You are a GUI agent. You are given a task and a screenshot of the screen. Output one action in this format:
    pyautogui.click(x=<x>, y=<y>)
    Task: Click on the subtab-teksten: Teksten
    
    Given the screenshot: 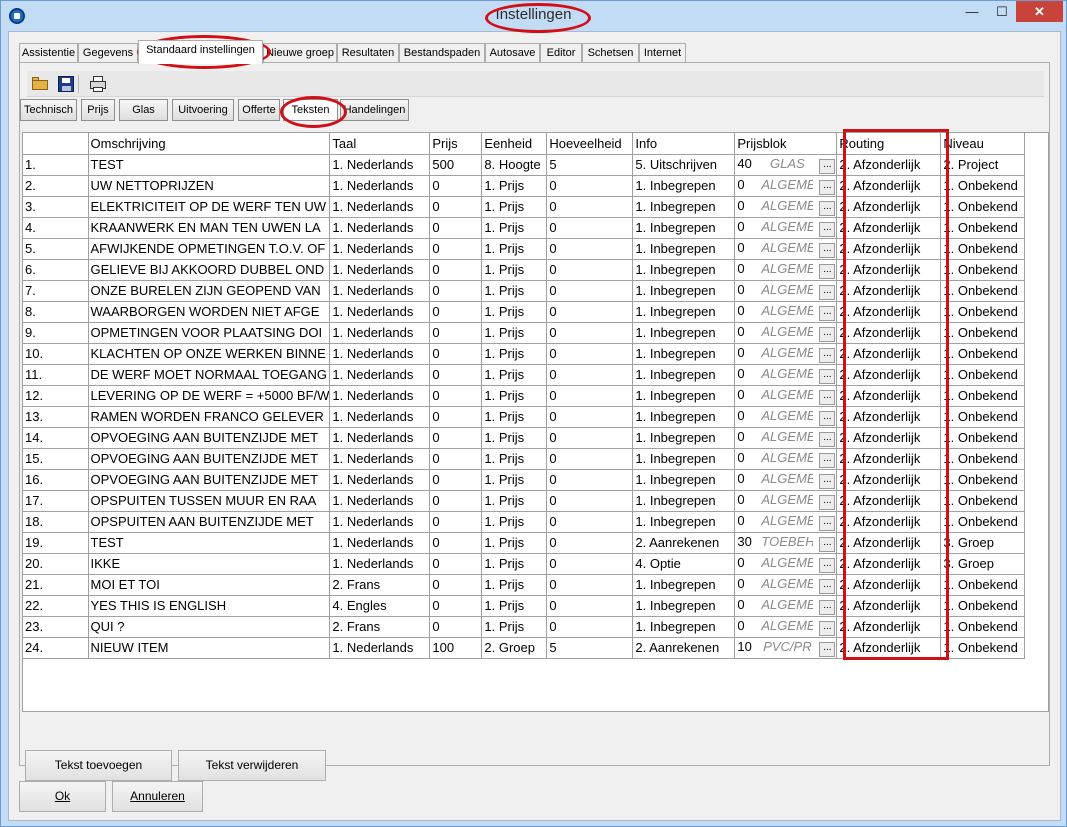 What is the action you would take?
    pyautogui.click(x=310, y=110)
    